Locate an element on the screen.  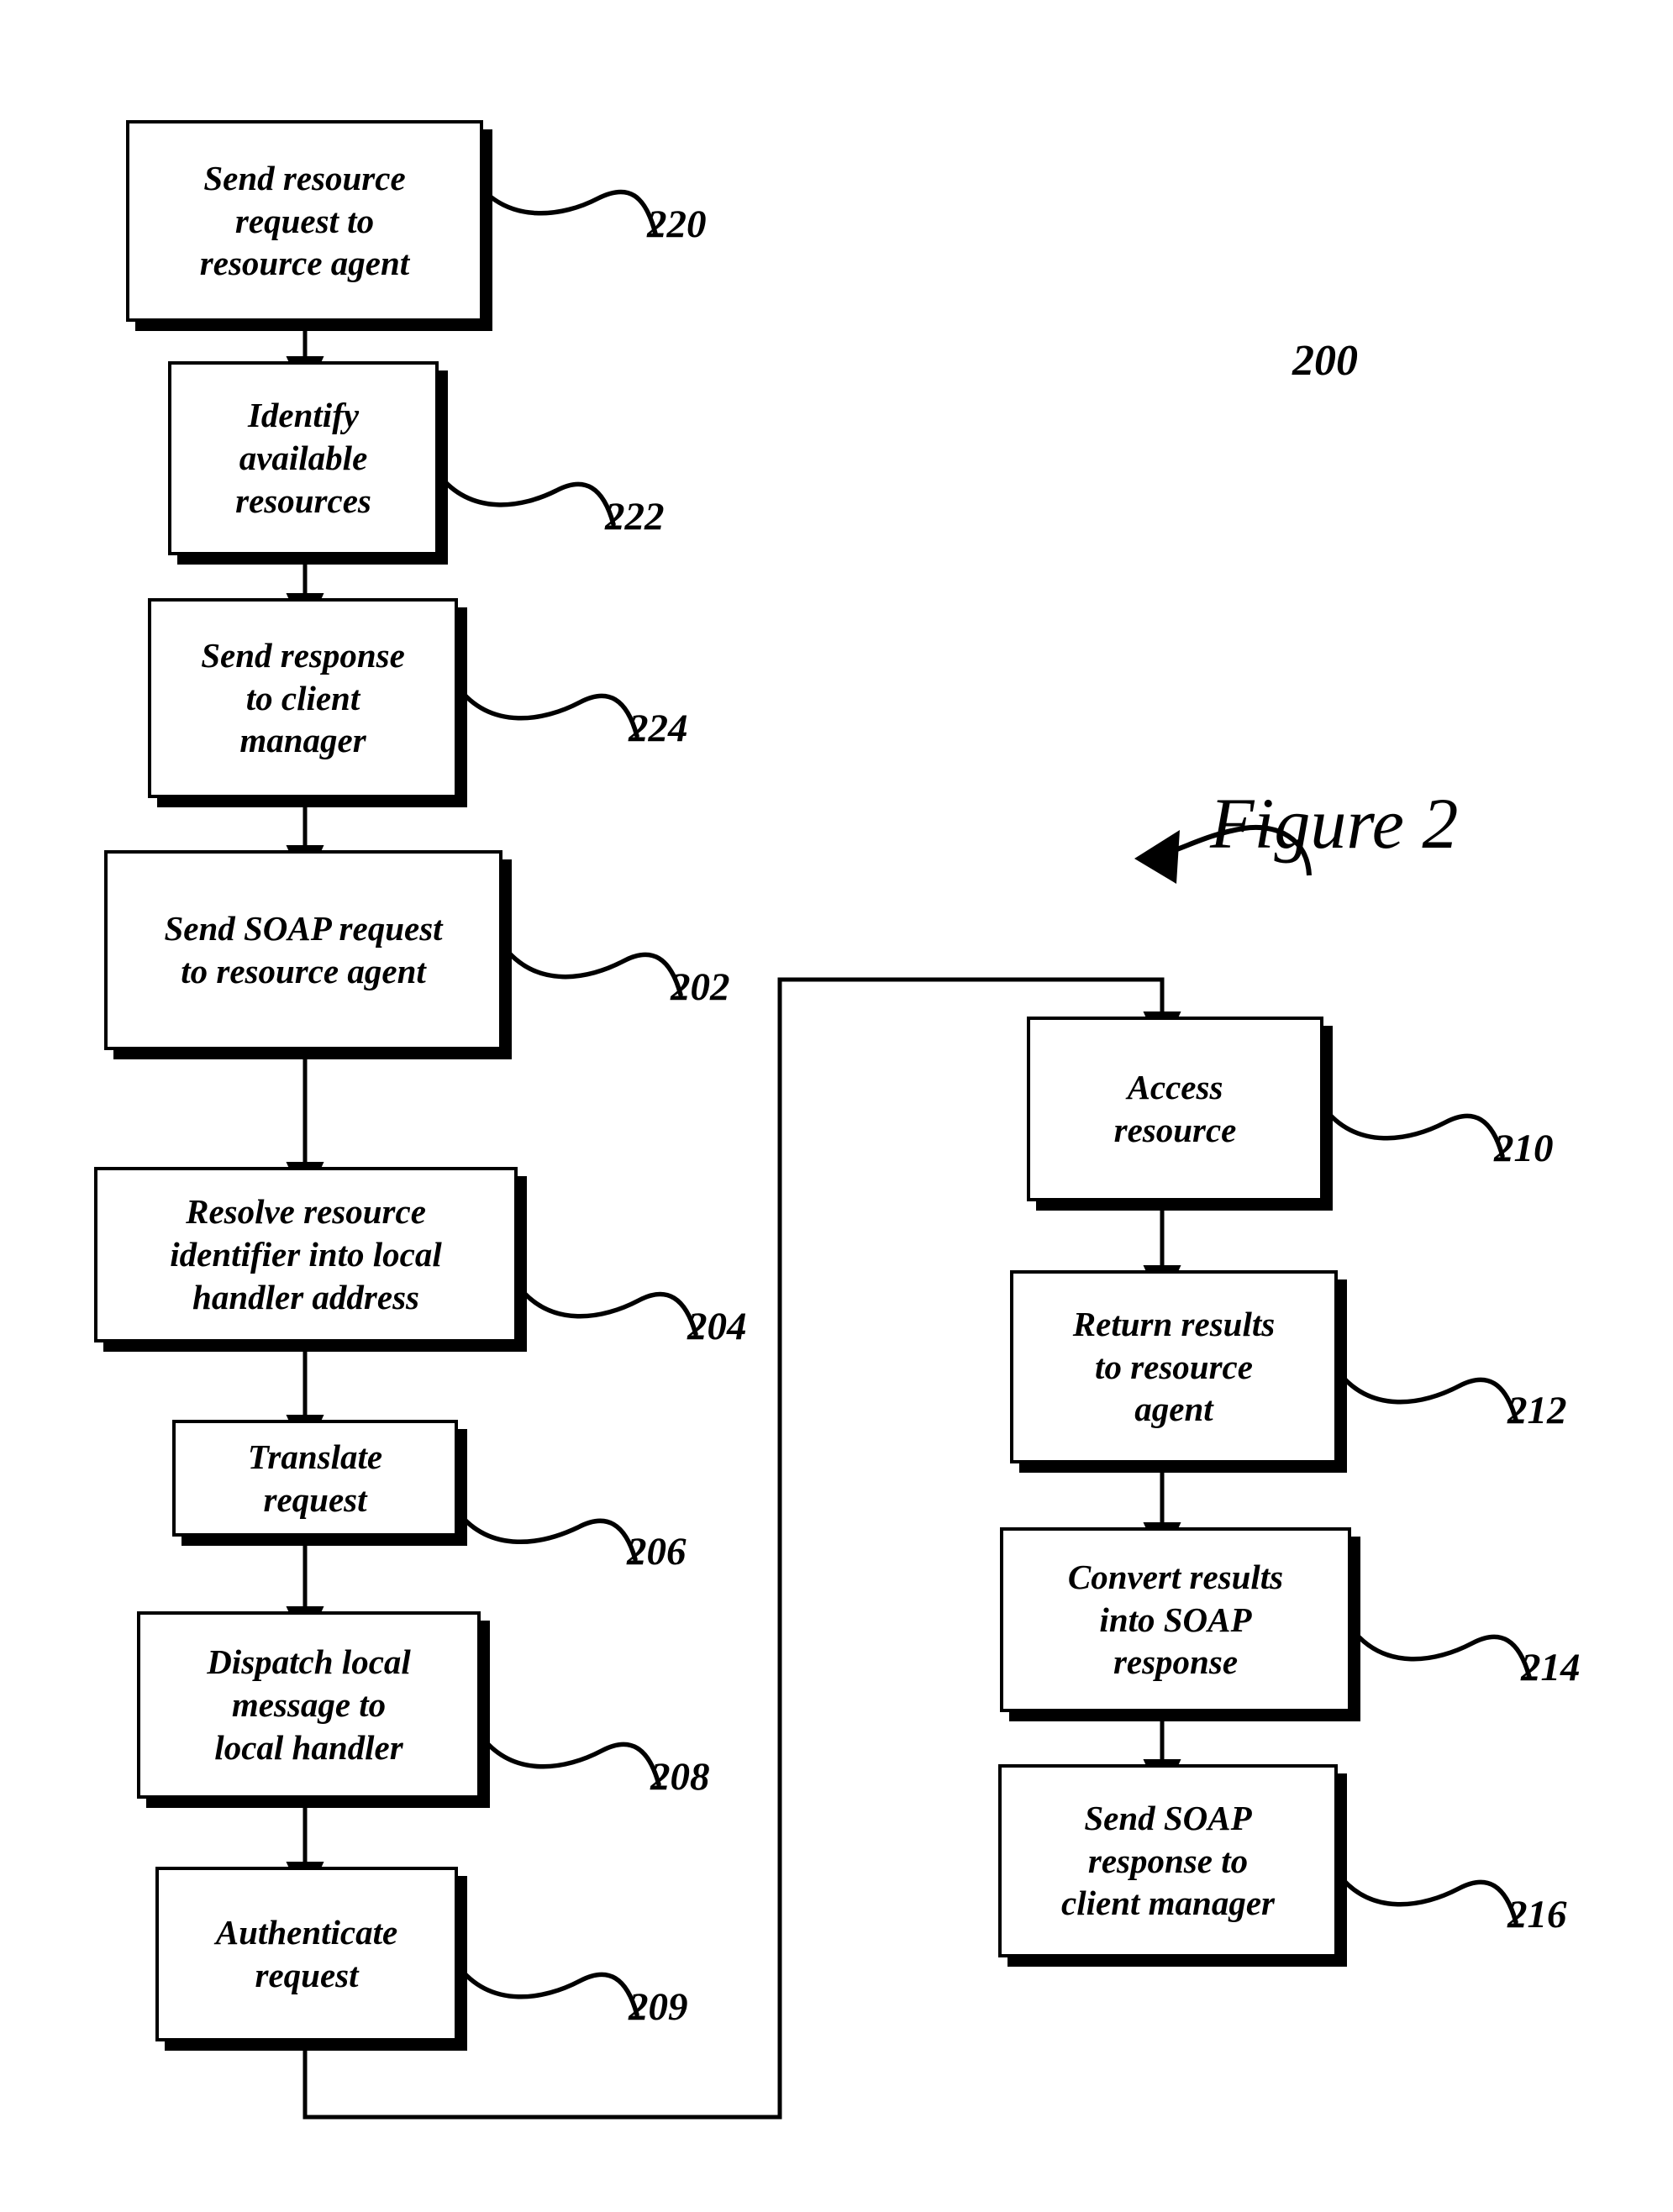
ref-numeral-216: 216 is located at coordinates (1537, 1914).